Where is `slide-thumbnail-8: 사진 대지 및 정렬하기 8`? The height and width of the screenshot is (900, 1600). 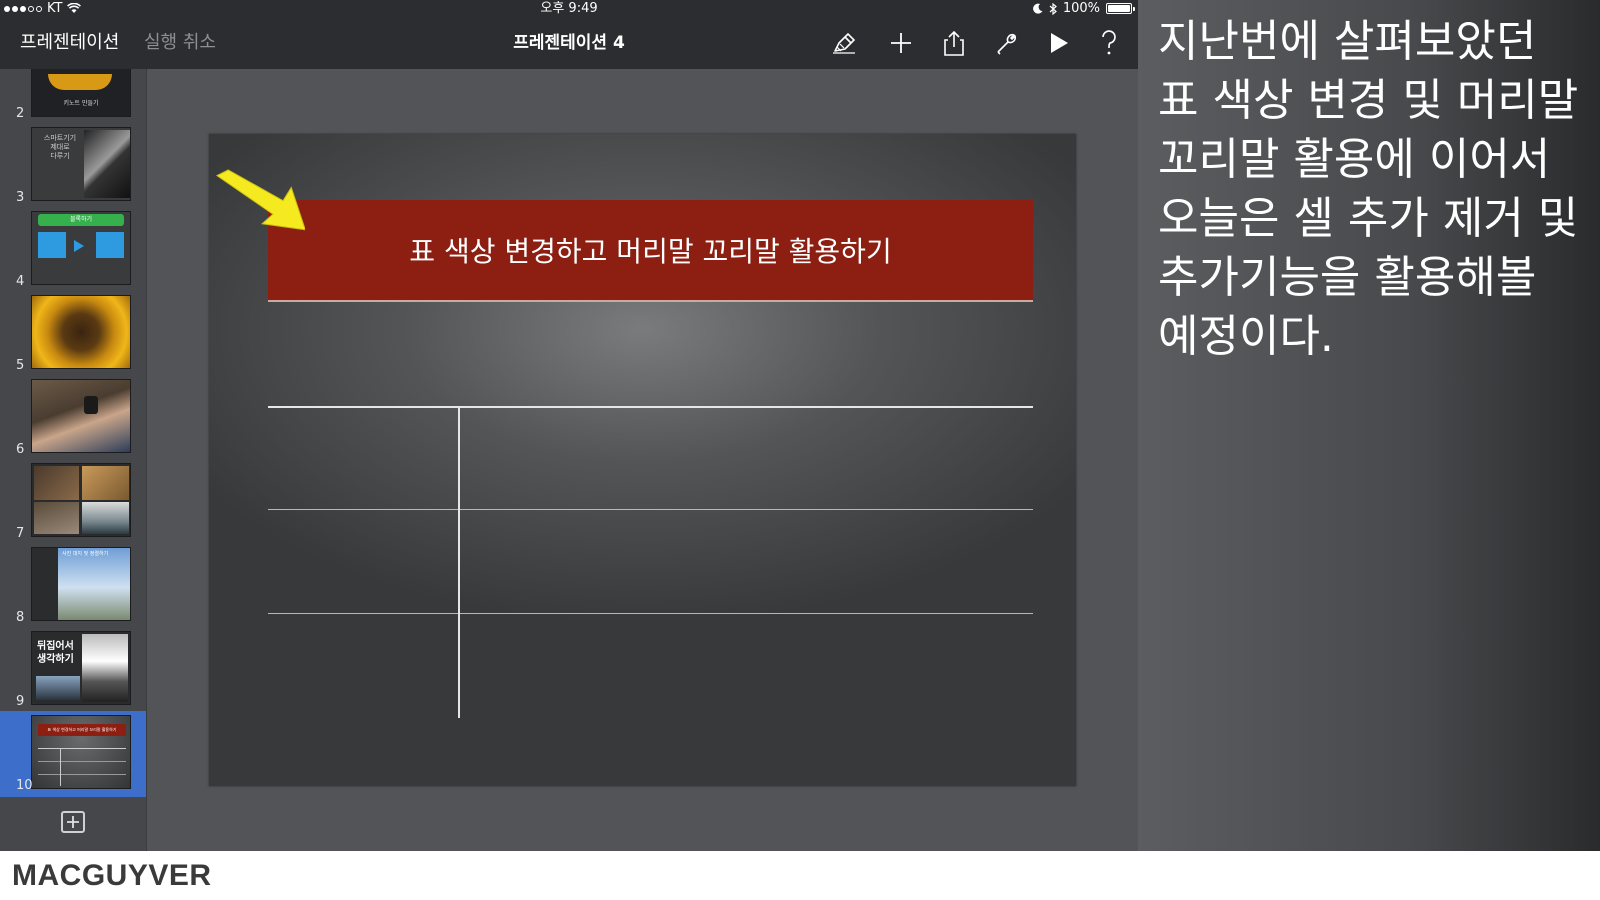
slide-thumbnail-8: 사진 대지 및 정렬하기 8 is located at coordinates (73, 586).